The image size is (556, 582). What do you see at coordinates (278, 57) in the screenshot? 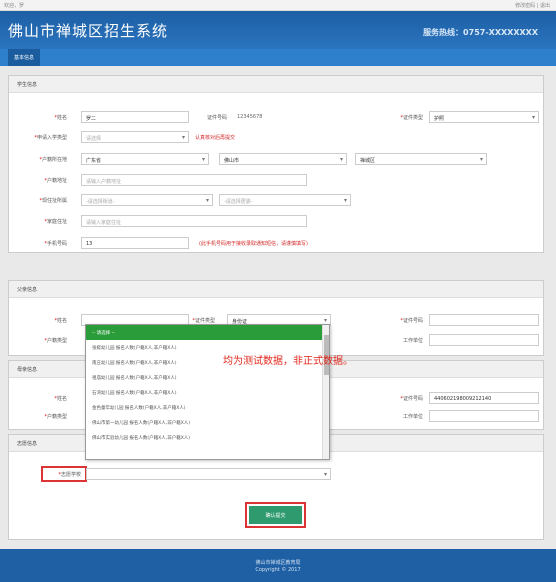
I see `nav-bar: 基本信息` at bounding box center [278, 57].